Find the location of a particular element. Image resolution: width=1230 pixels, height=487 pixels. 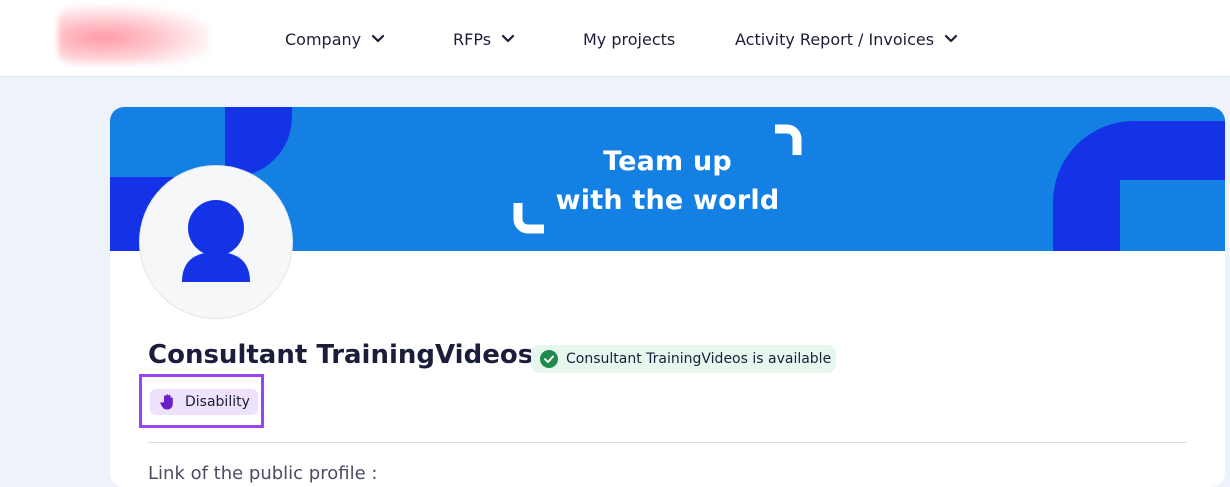

disability-tag: Disability is located at coordinates (204, 402).